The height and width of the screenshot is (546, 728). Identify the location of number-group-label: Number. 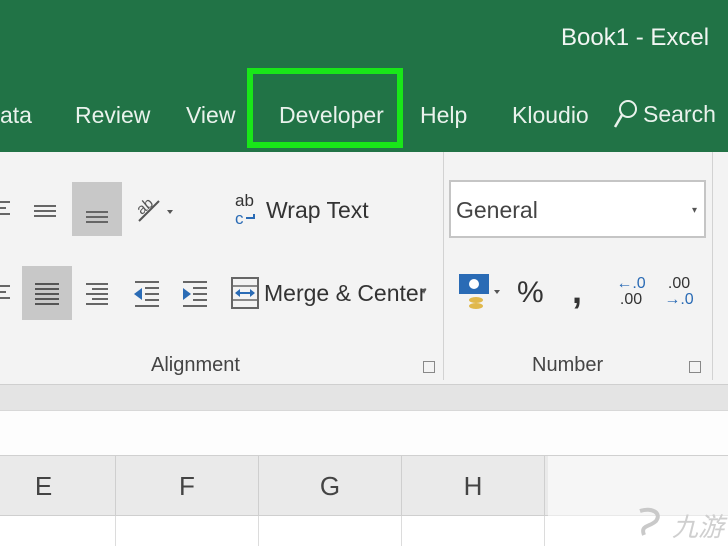
(568, 365).